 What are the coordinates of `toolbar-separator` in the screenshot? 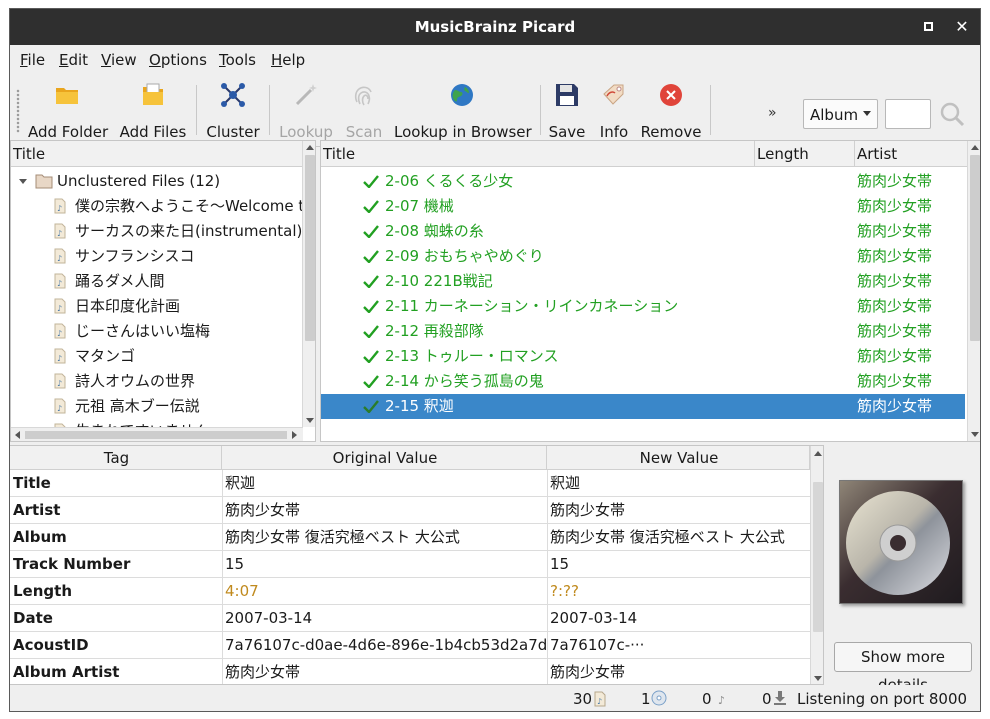 It's located at (196, 110).